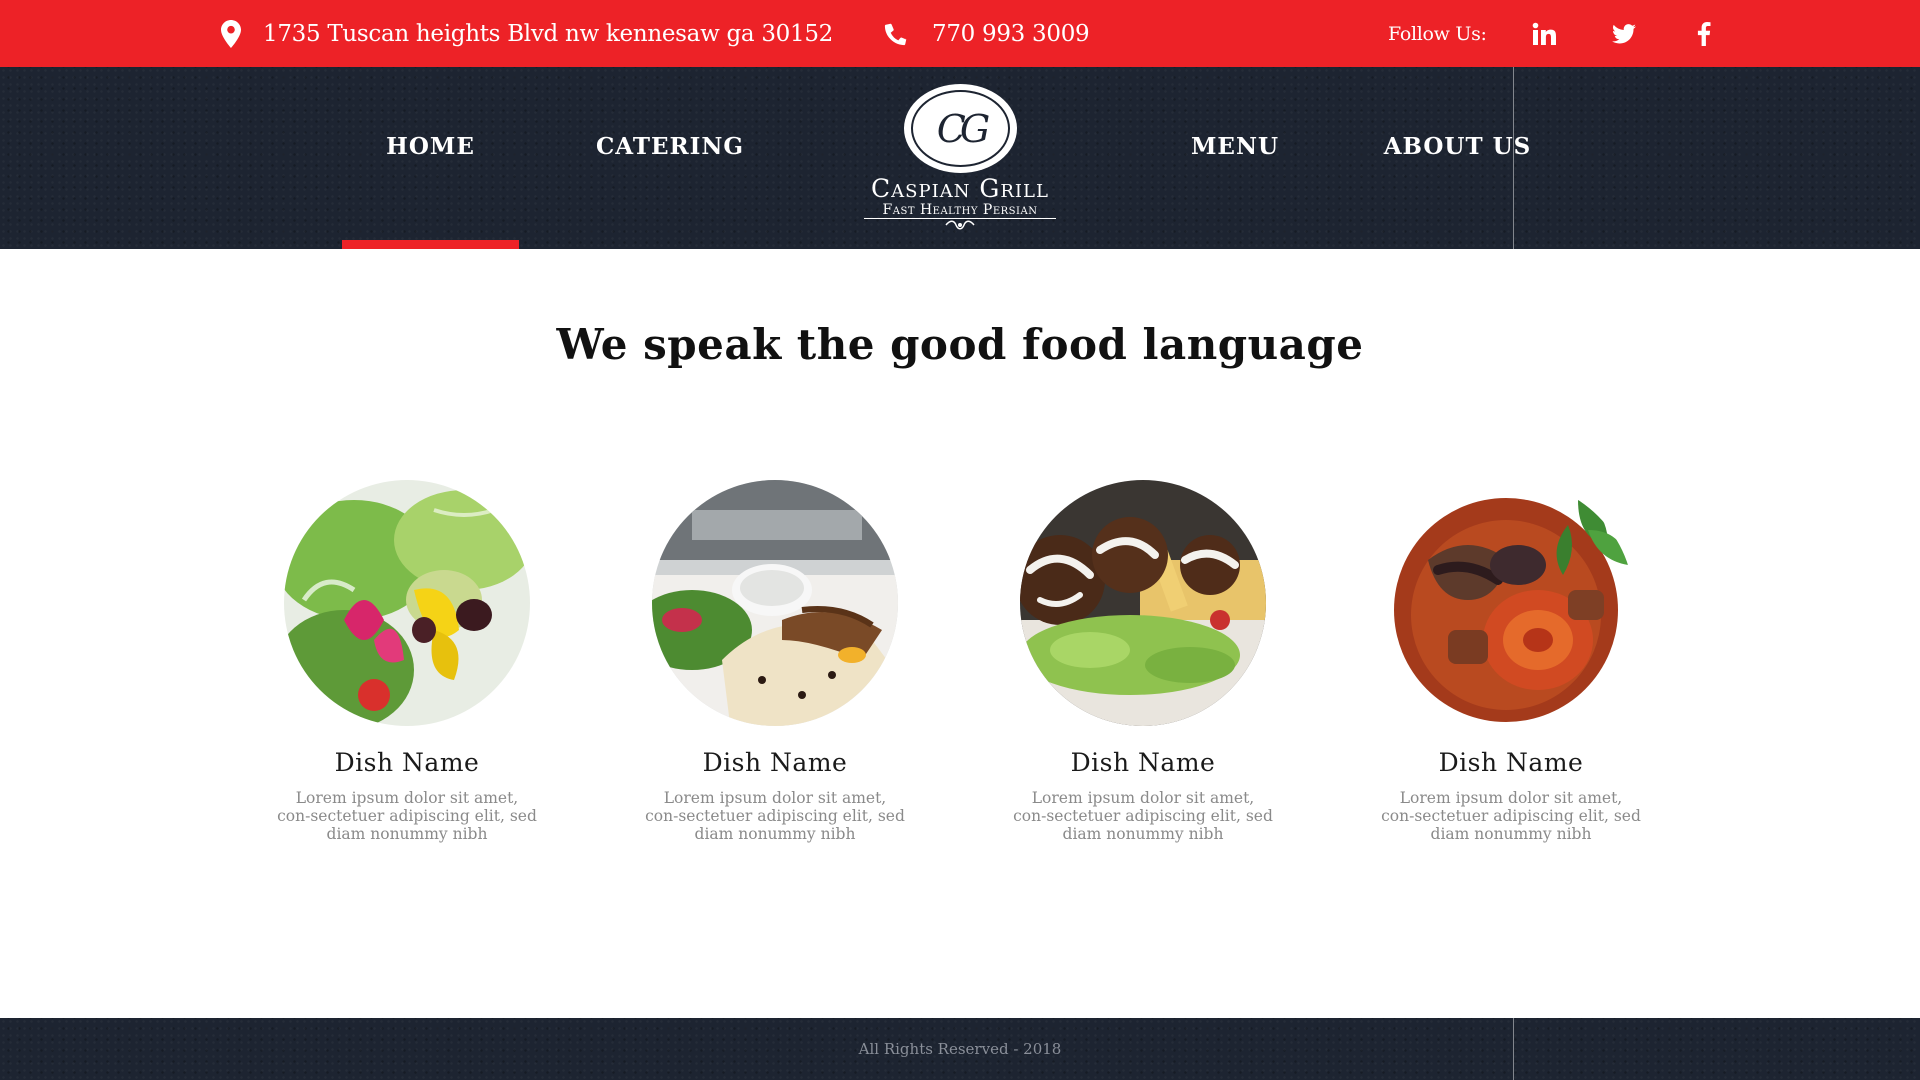 The width and height of the screenshot is (1920, 1080). Describe the element at coordinates (1544, 34) in the screenshot. I see `linkedin-icon` at that location.